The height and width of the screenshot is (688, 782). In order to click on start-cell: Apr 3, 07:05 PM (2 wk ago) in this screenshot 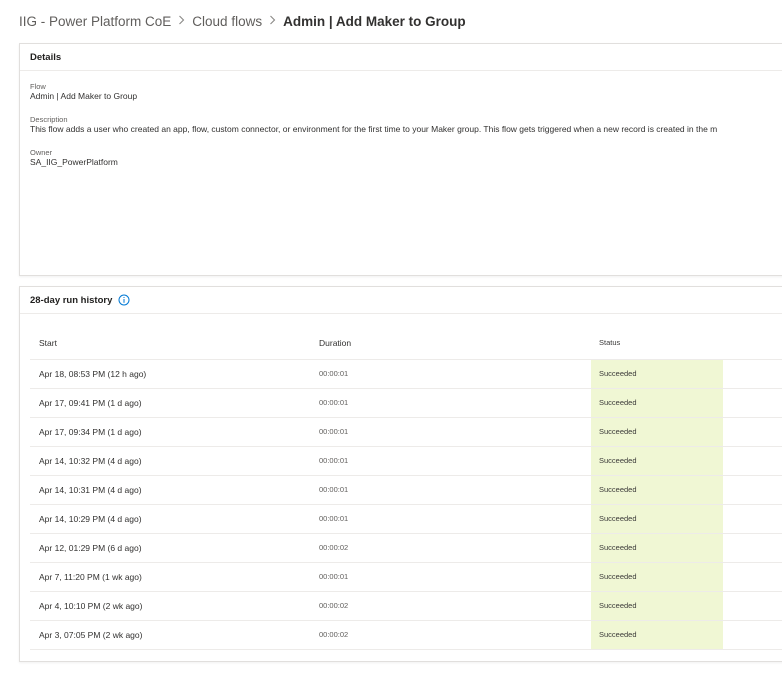, I will do `click(91, 635)`.